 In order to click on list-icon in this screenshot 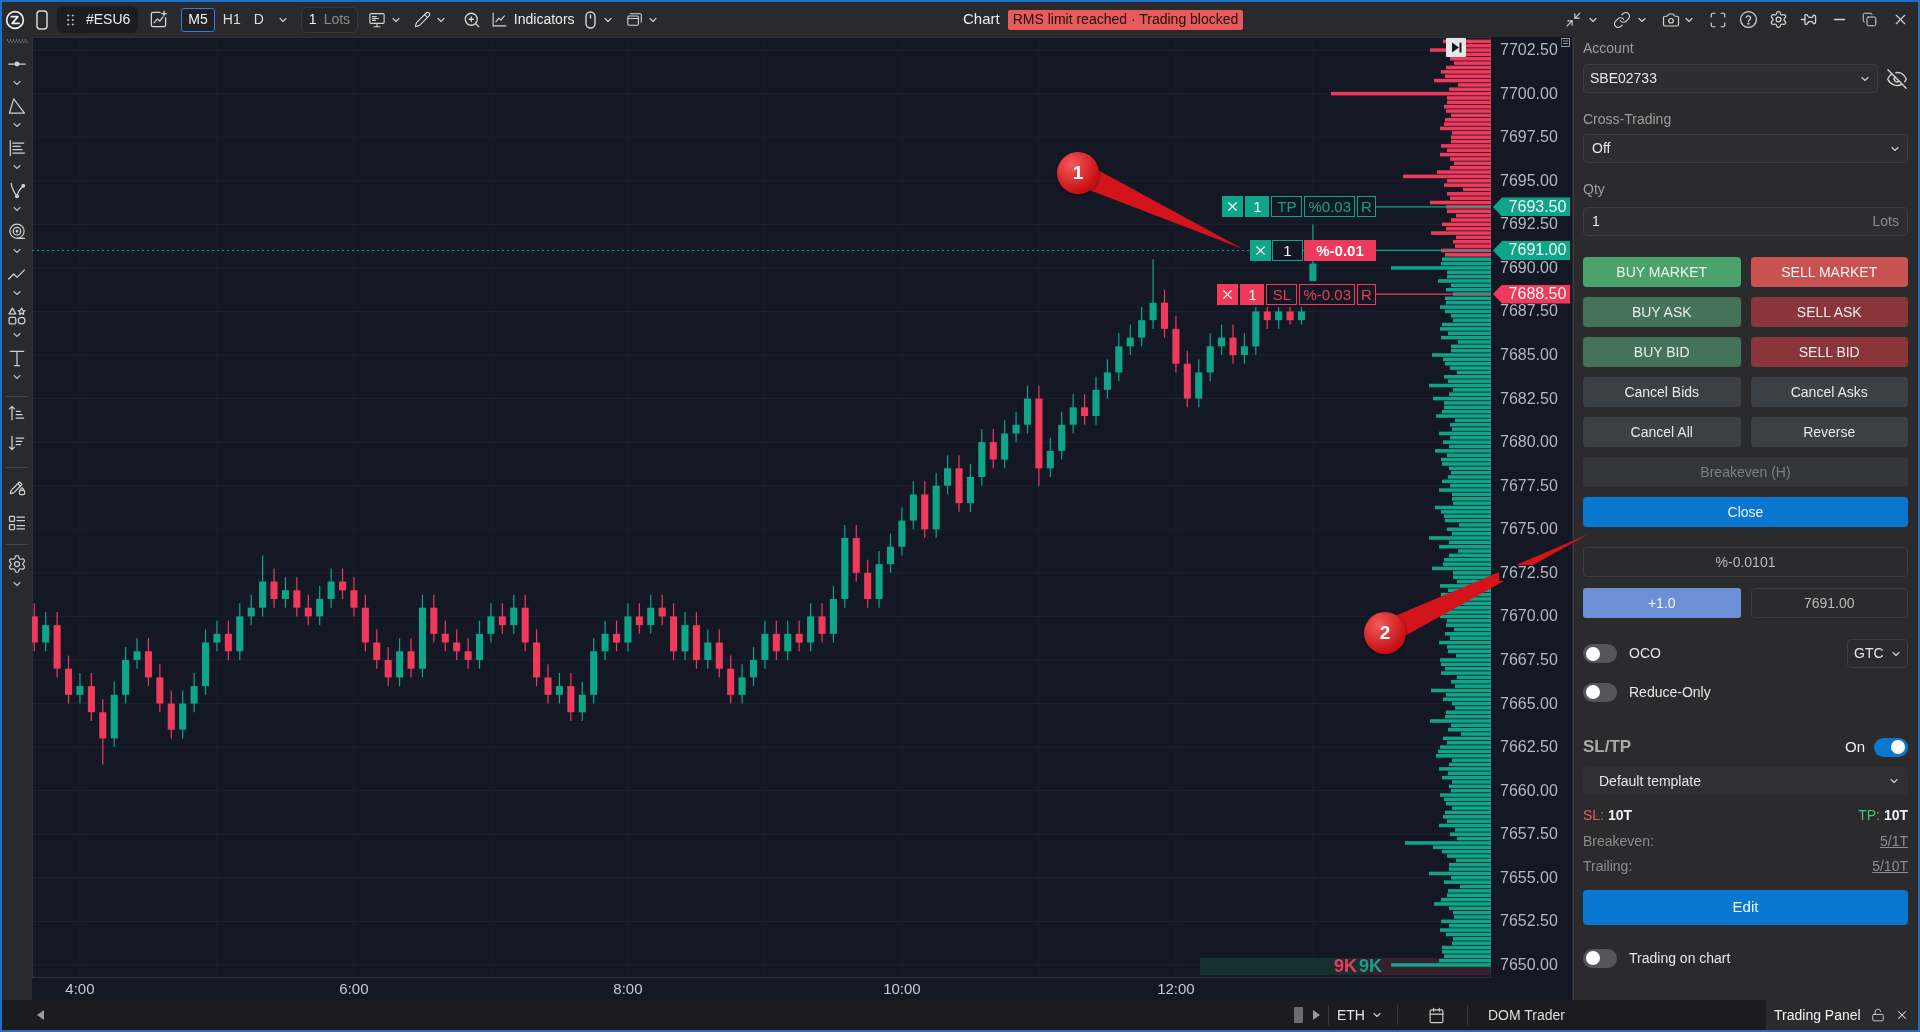, I will do `click(17, 523)`.